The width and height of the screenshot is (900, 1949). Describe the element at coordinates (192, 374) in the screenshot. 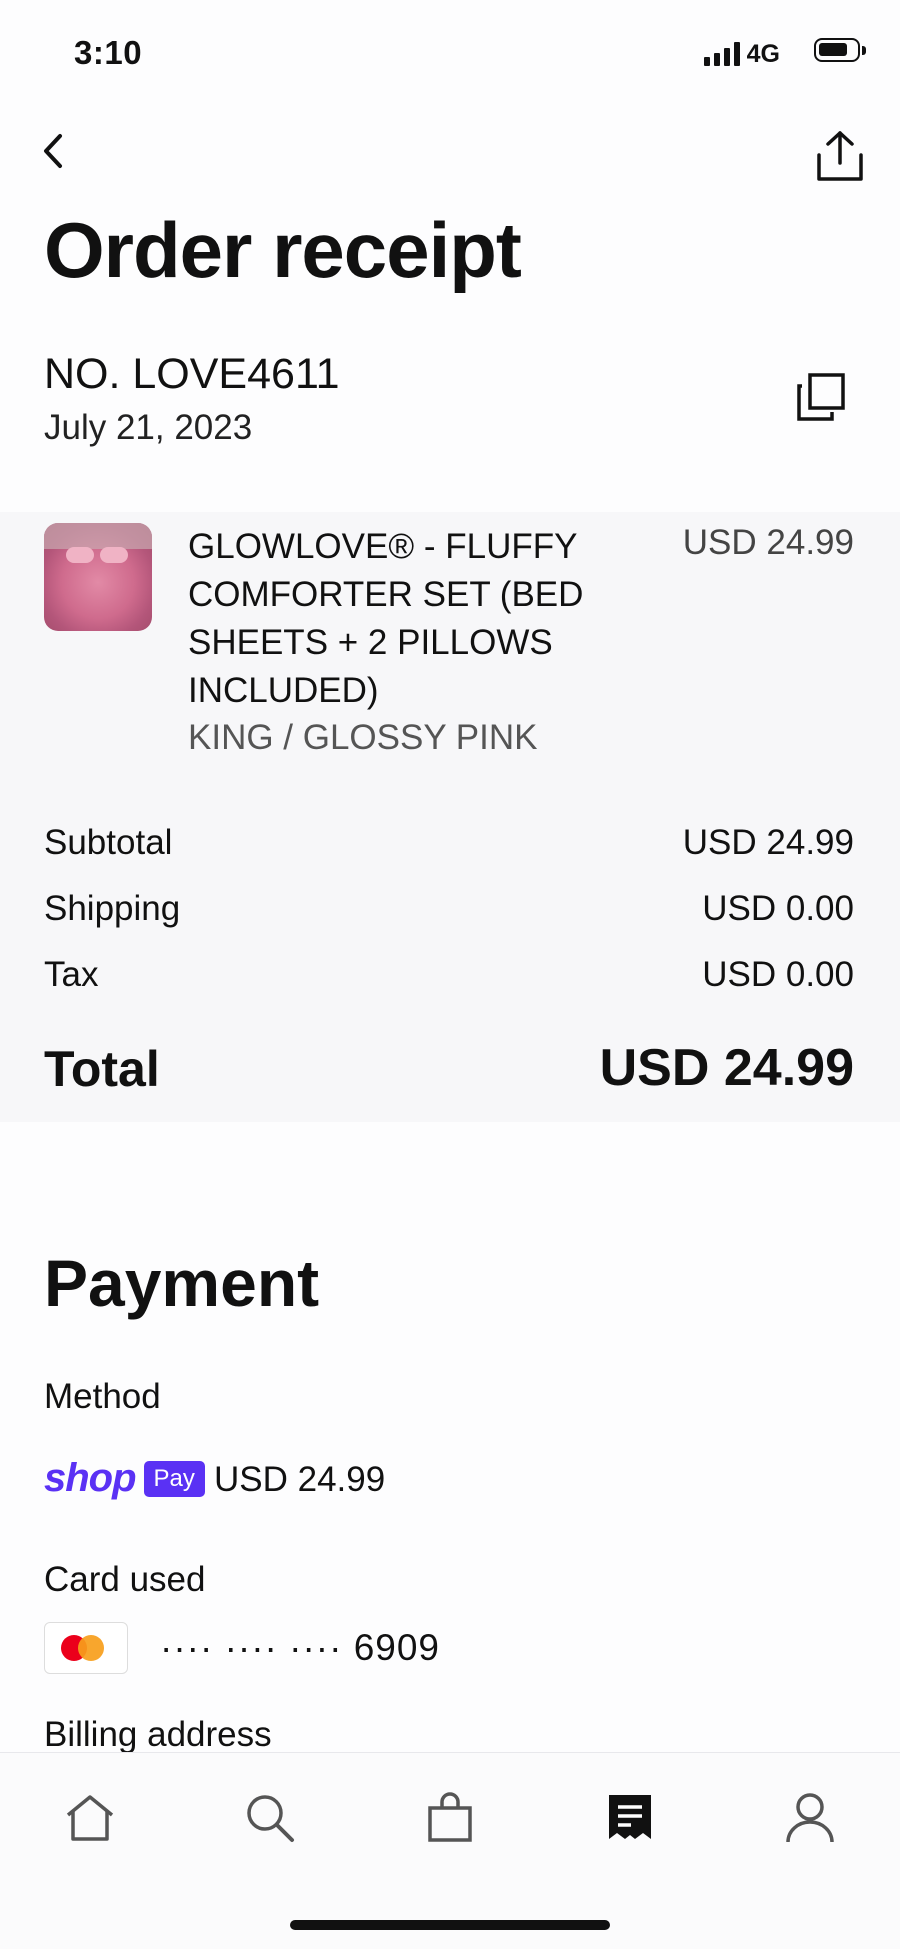

I see `order-number: NO. LOVE4611` at that location.